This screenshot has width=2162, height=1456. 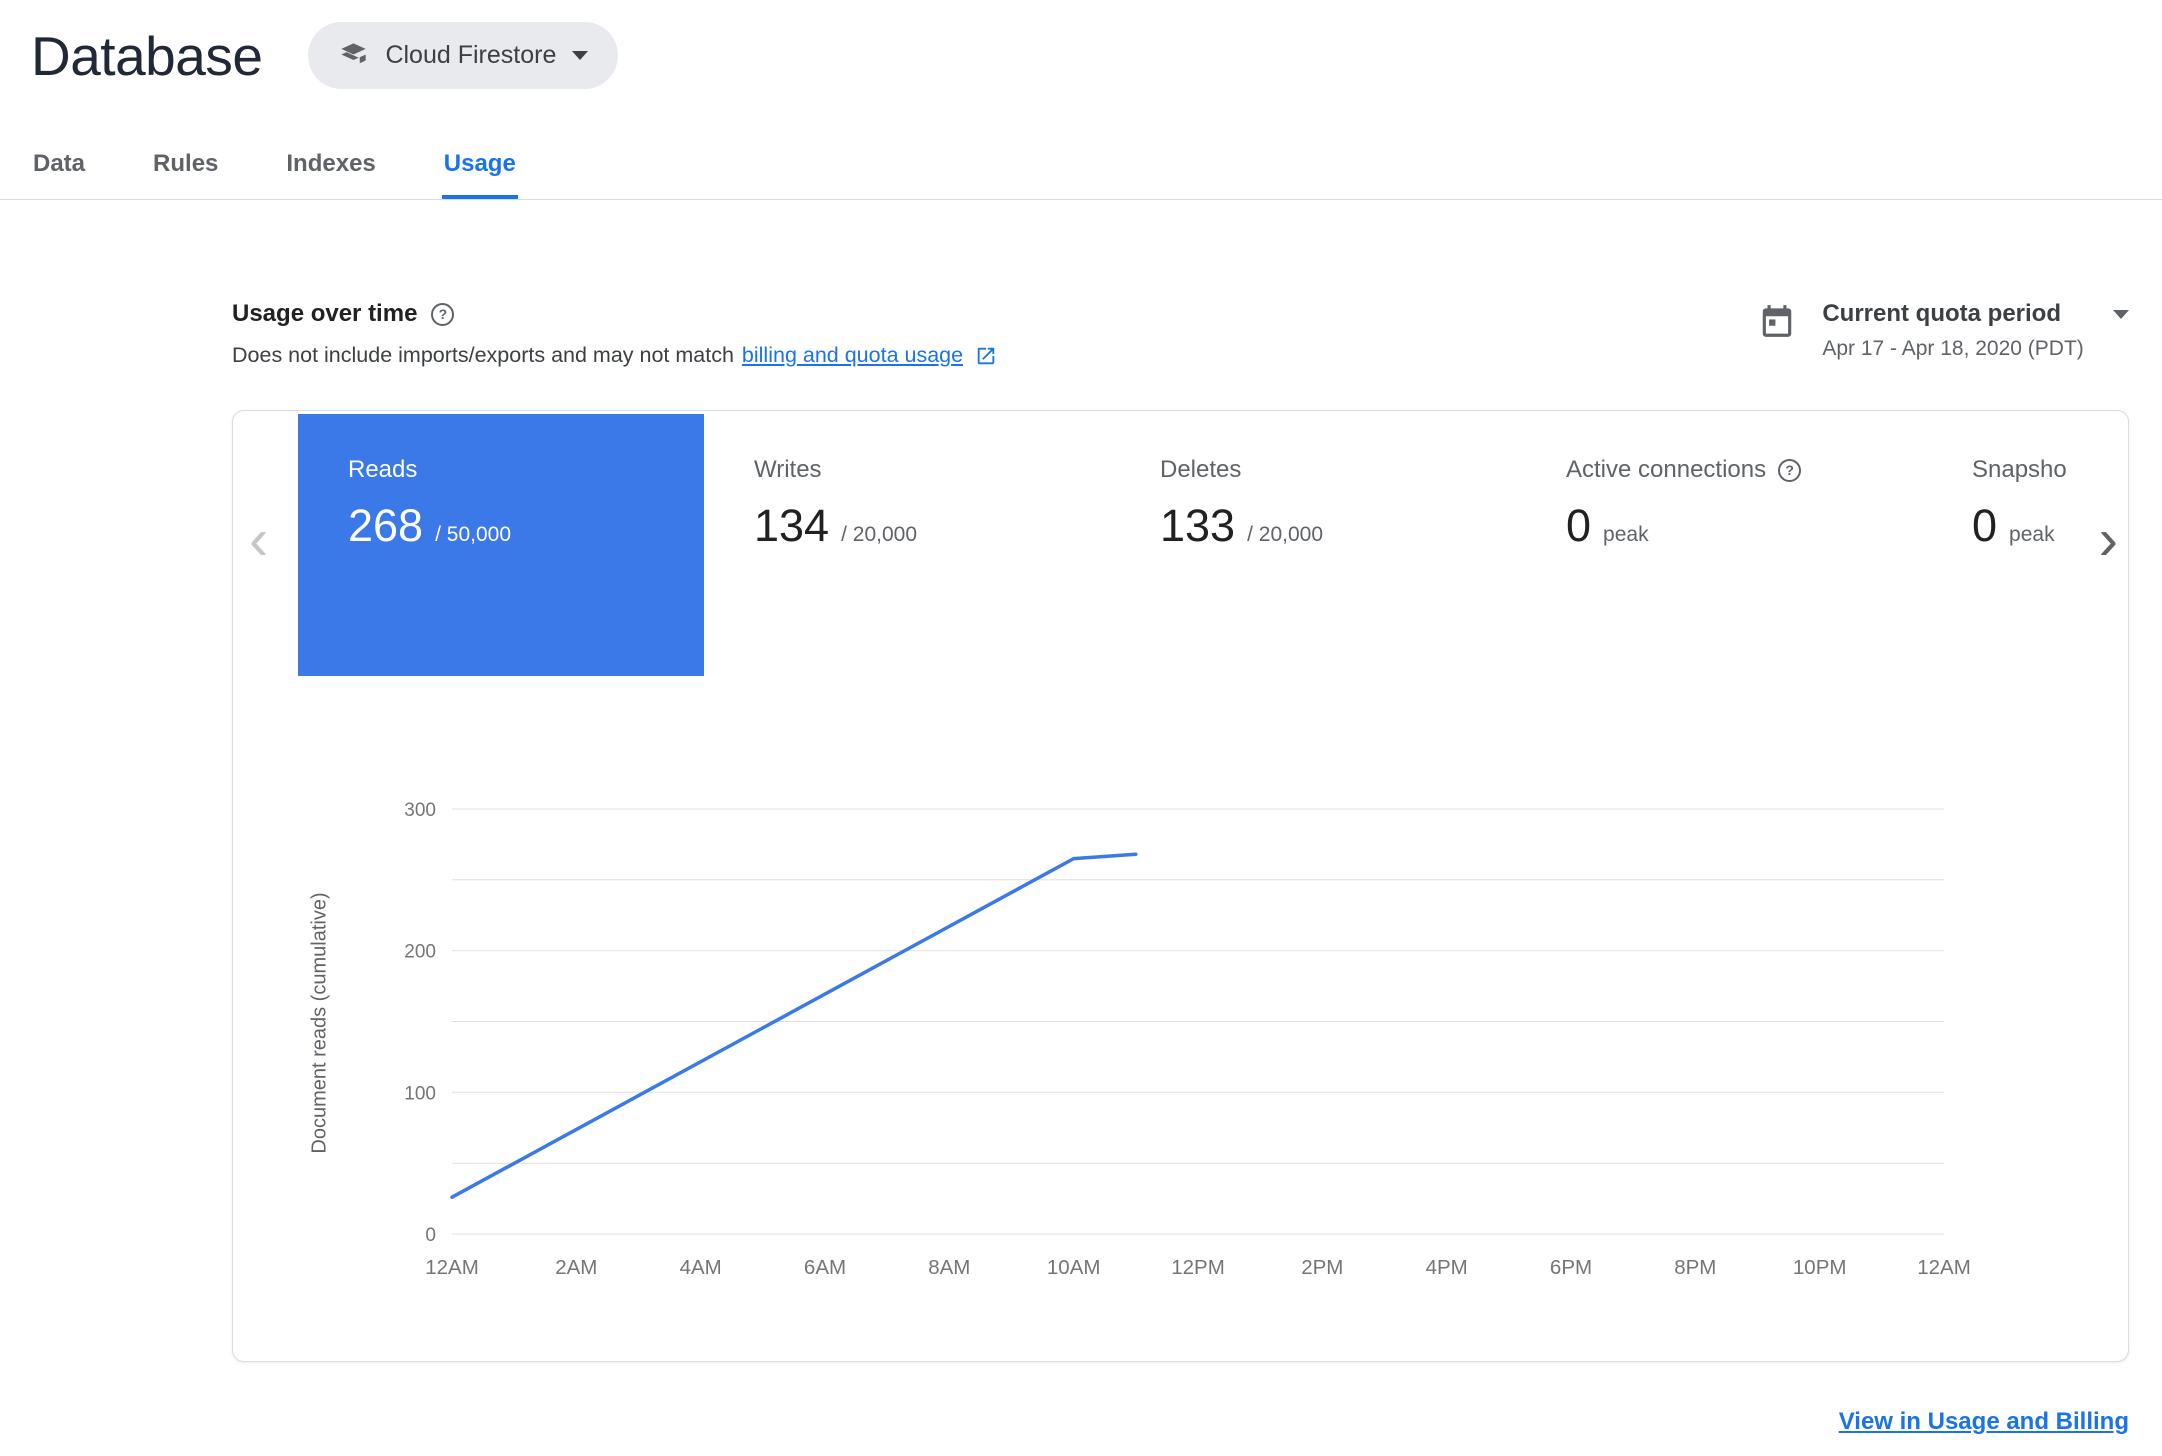 I want to click on carousel-prev-button: ‹, so click(x=258, y=540).